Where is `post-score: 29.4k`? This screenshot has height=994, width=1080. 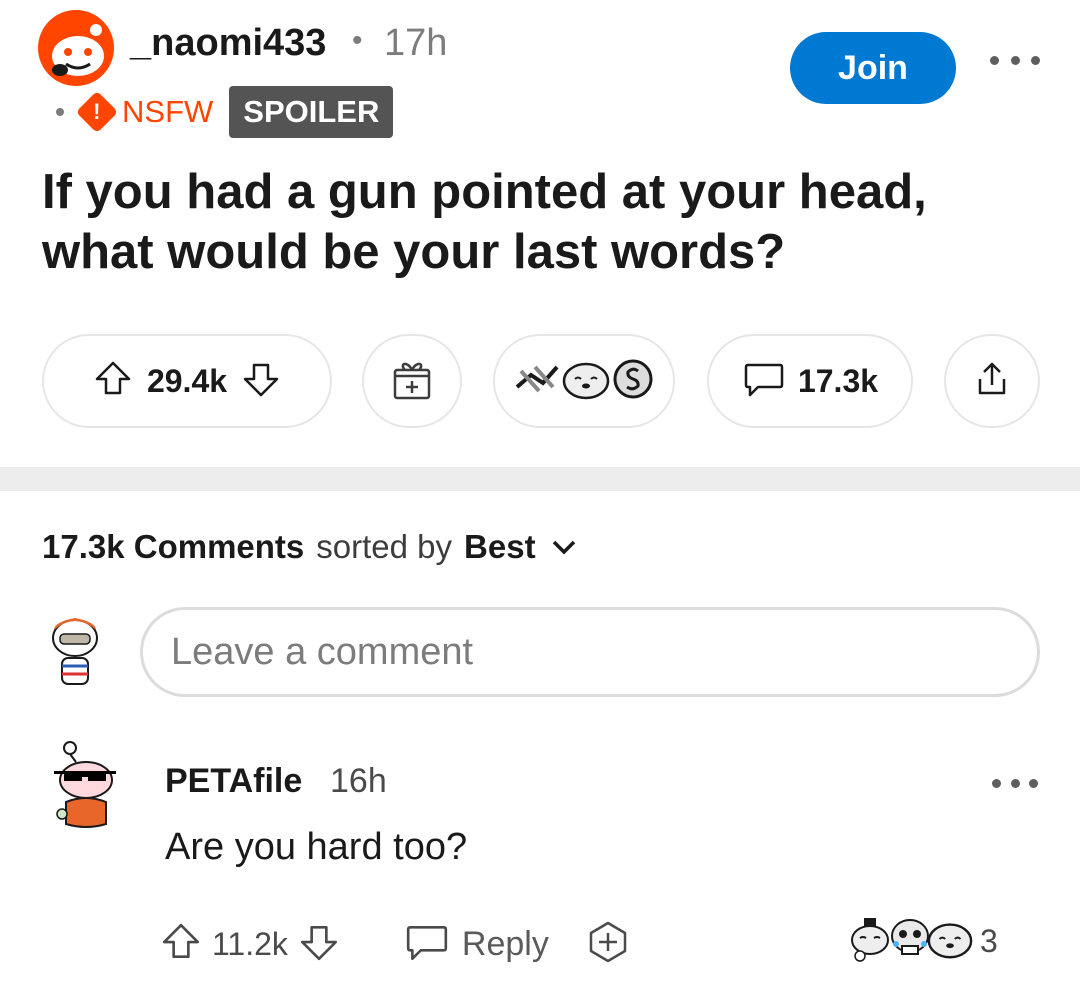
post-score: 29.4k is located at coordinates (187, 380).